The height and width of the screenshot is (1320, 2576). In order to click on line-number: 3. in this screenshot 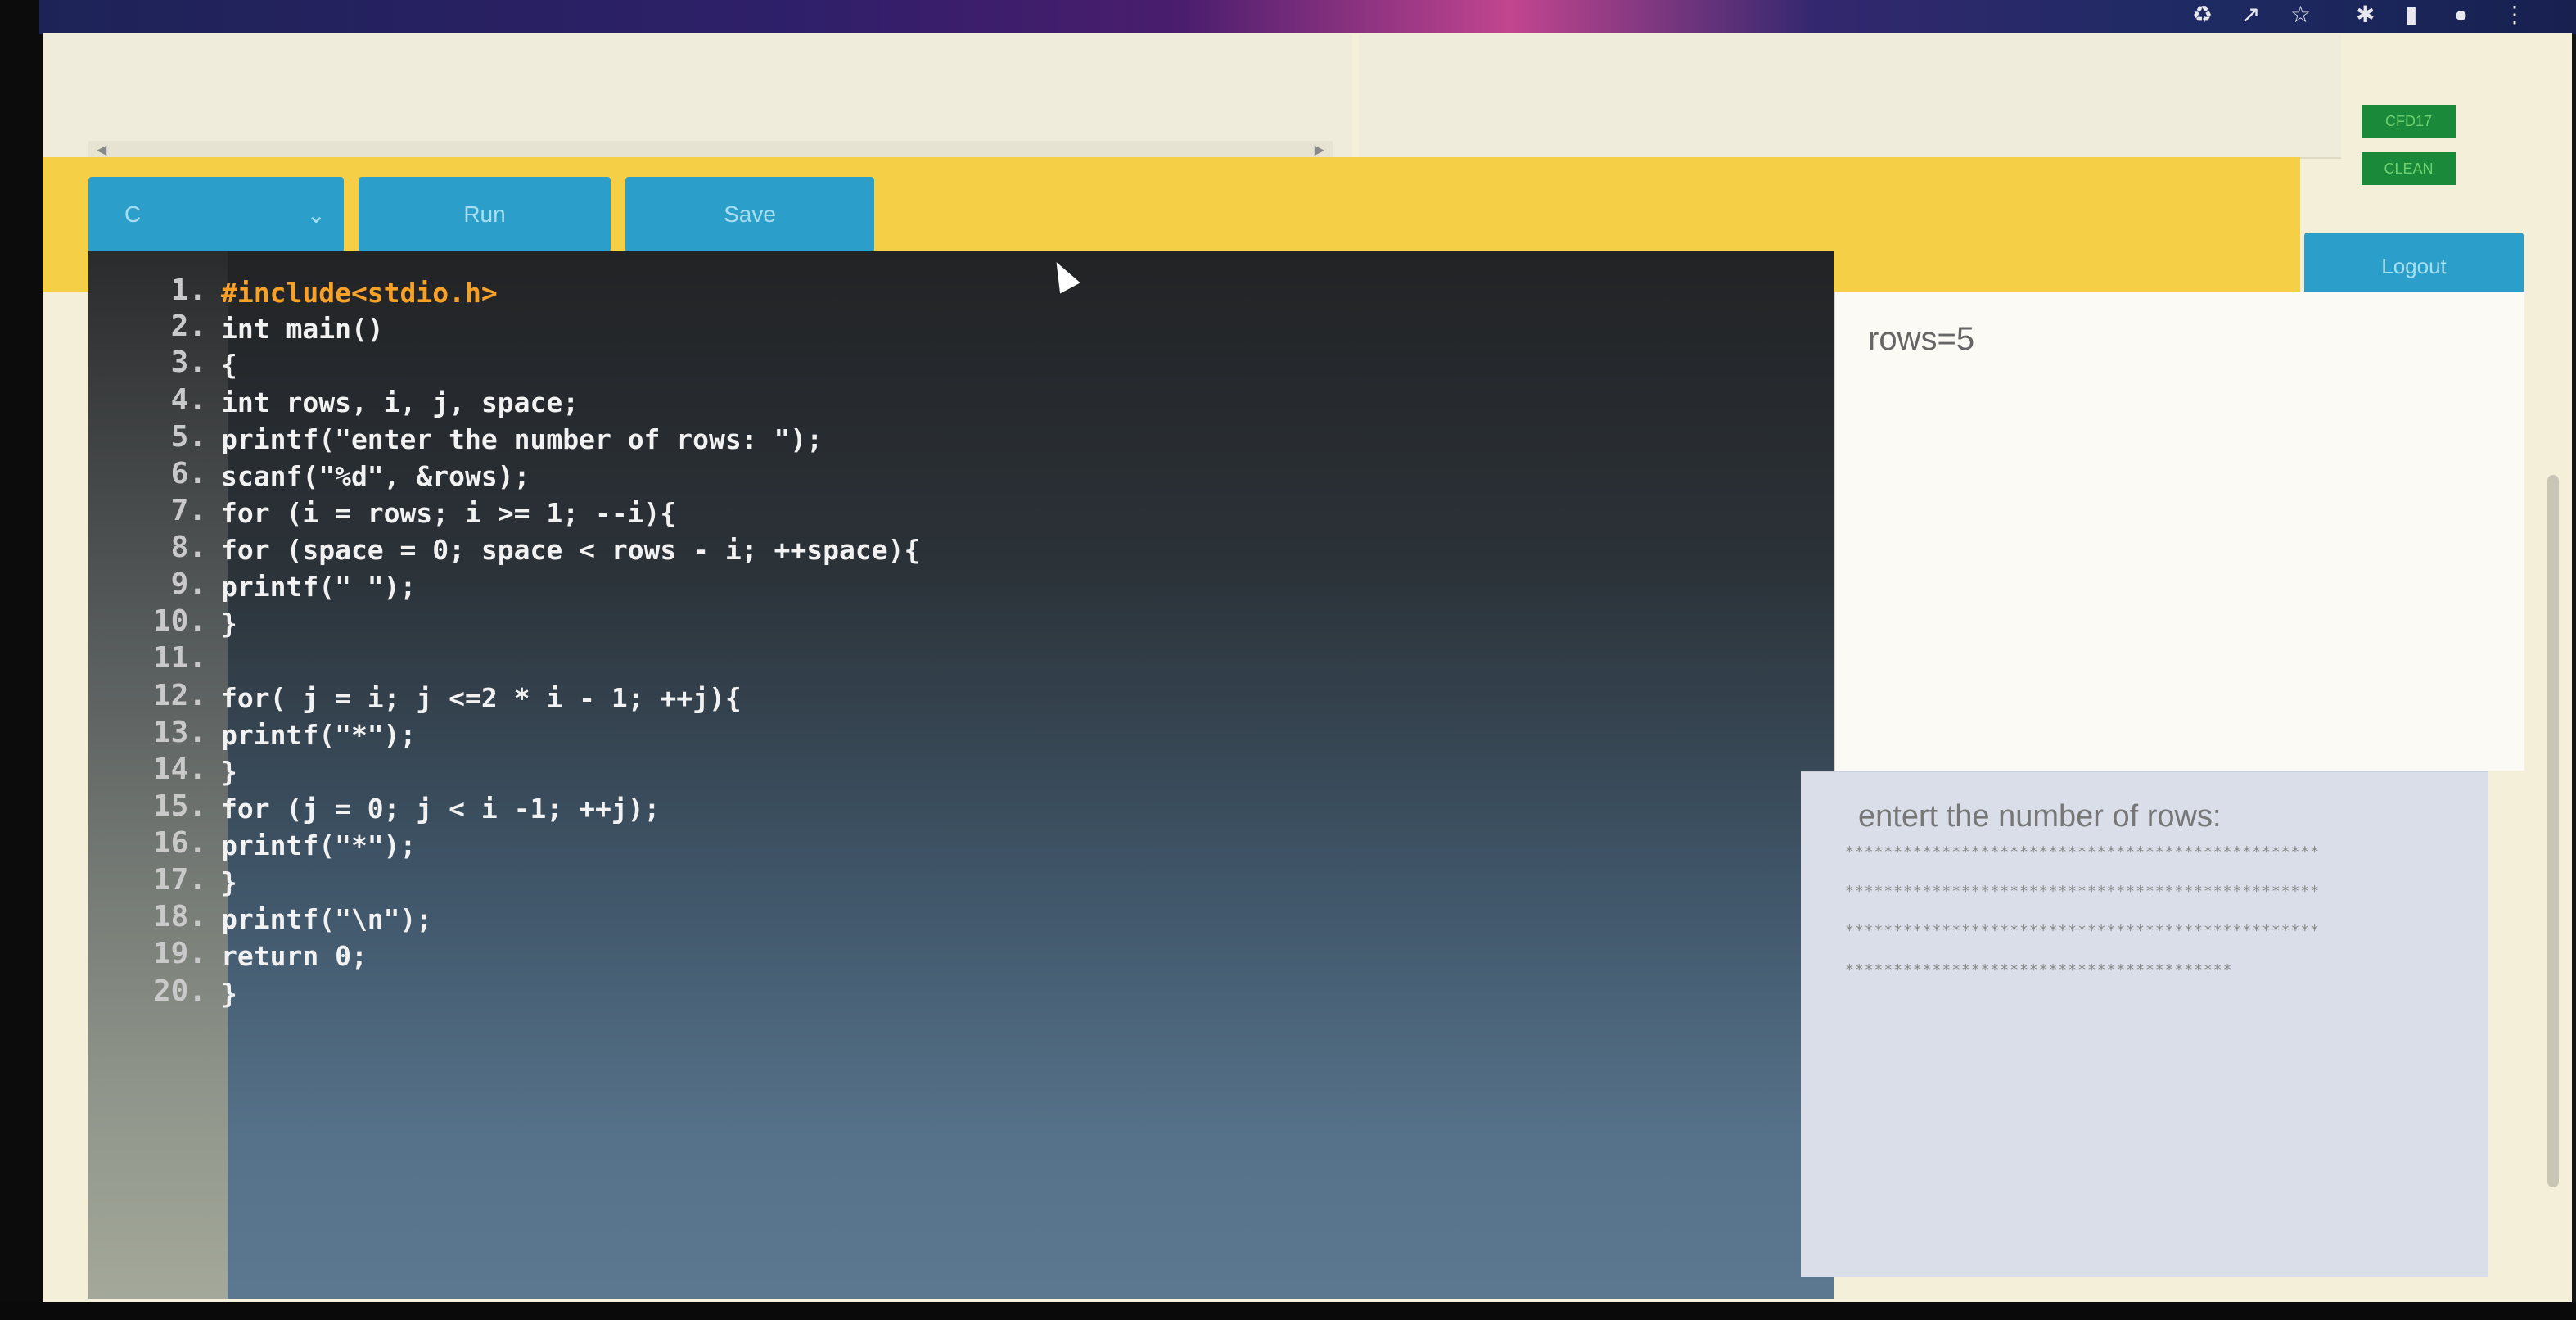, I will do `click(188, 362)`.